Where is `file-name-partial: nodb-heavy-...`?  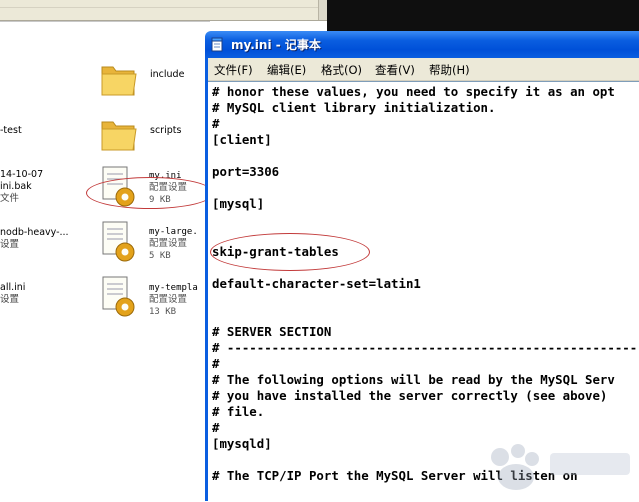 file-name-partial: nodb-heavy-... is located at coordinates (34, 233).